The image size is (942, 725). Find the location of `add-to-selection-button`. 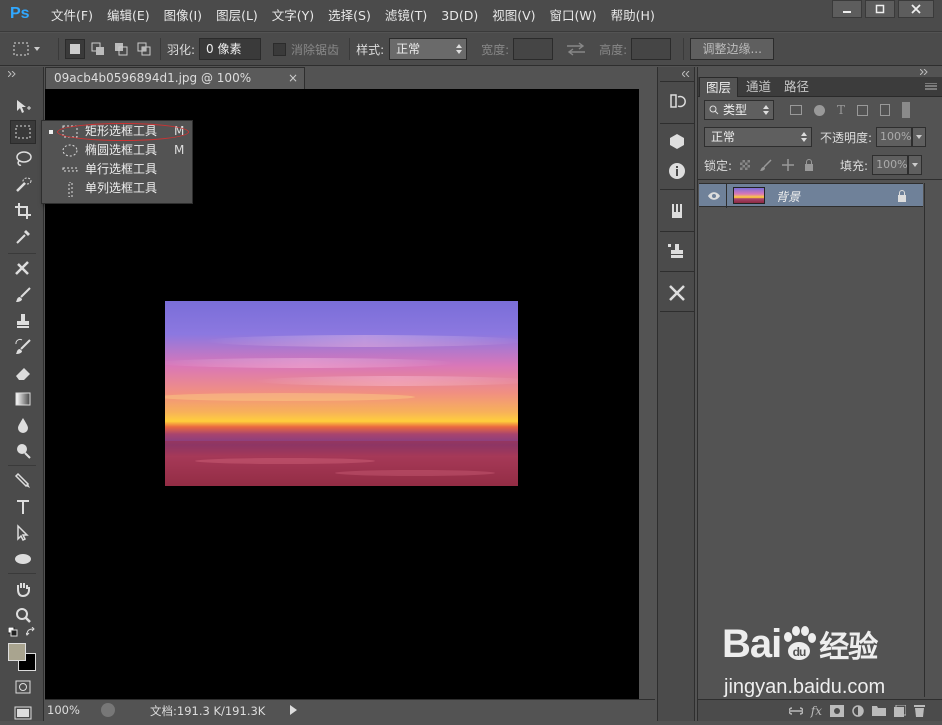

add-to-selection-button is located at coordinates (98, 49).